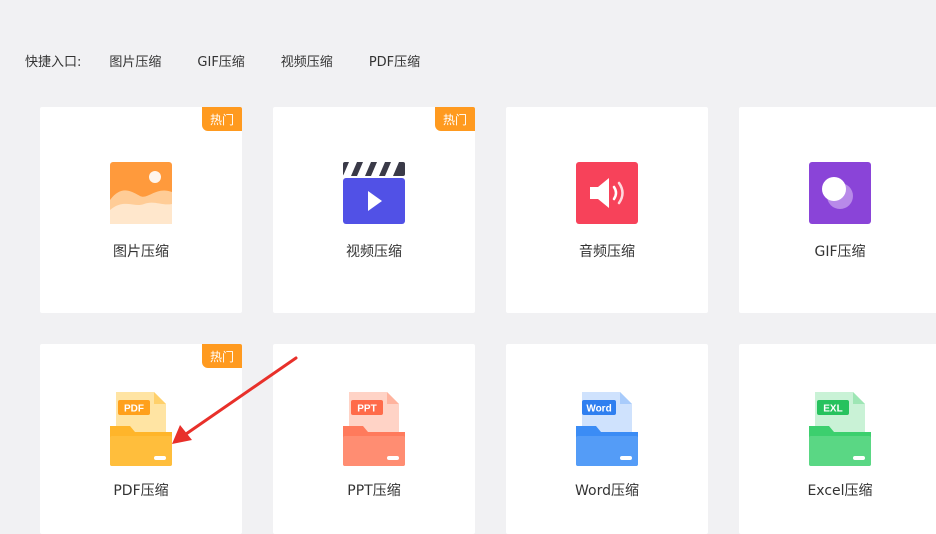 Image resolution: width=936 pixels, height=534 pixels. What do you see at coordinates (220, 60) in the screenshot?
I see `quick-link-gif: GIF压缩` at bounding box center [220, 60].